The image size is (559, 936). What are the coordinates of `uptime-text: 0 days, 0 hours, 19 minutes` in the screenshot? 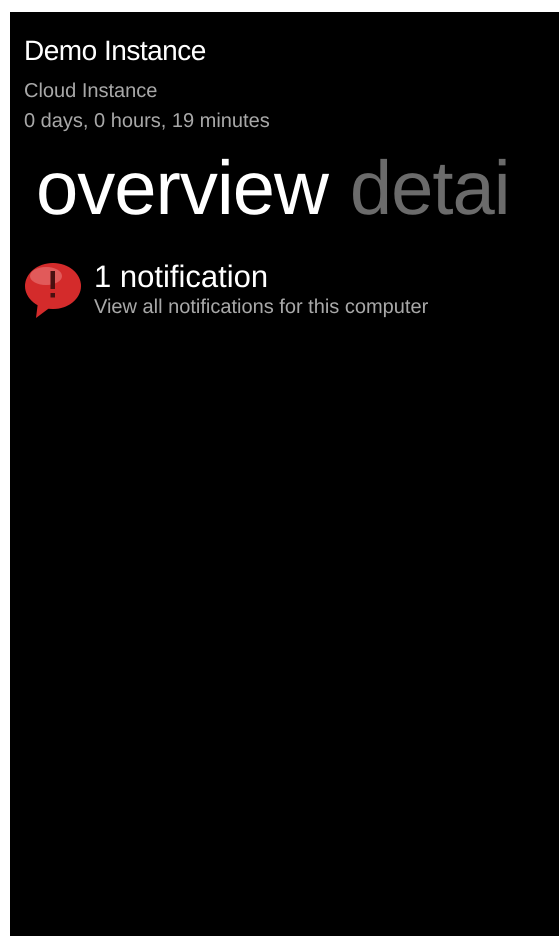 It's located at (147, 121).